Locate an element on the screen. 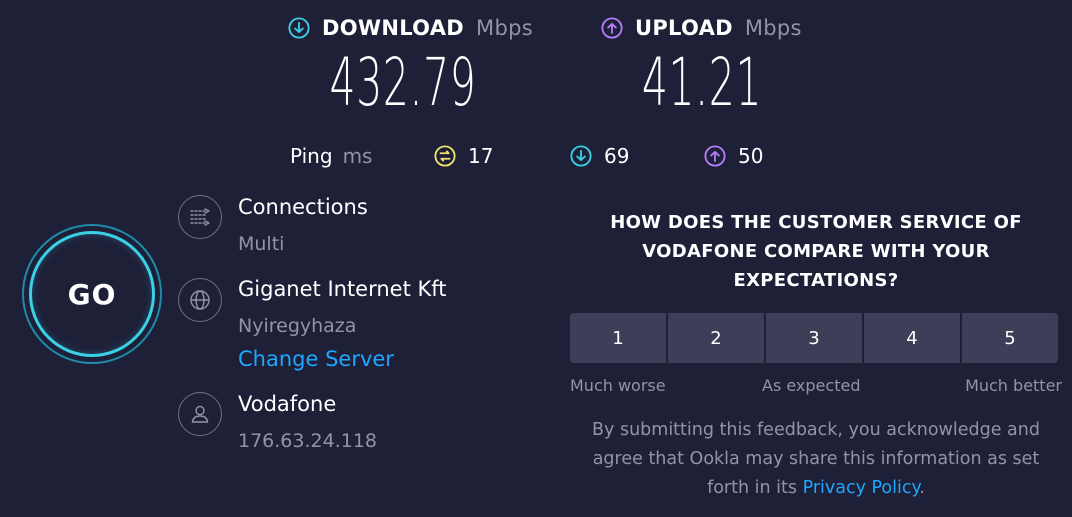  disclaimer-prefix: forth in its is located at coordinates (752, 488).